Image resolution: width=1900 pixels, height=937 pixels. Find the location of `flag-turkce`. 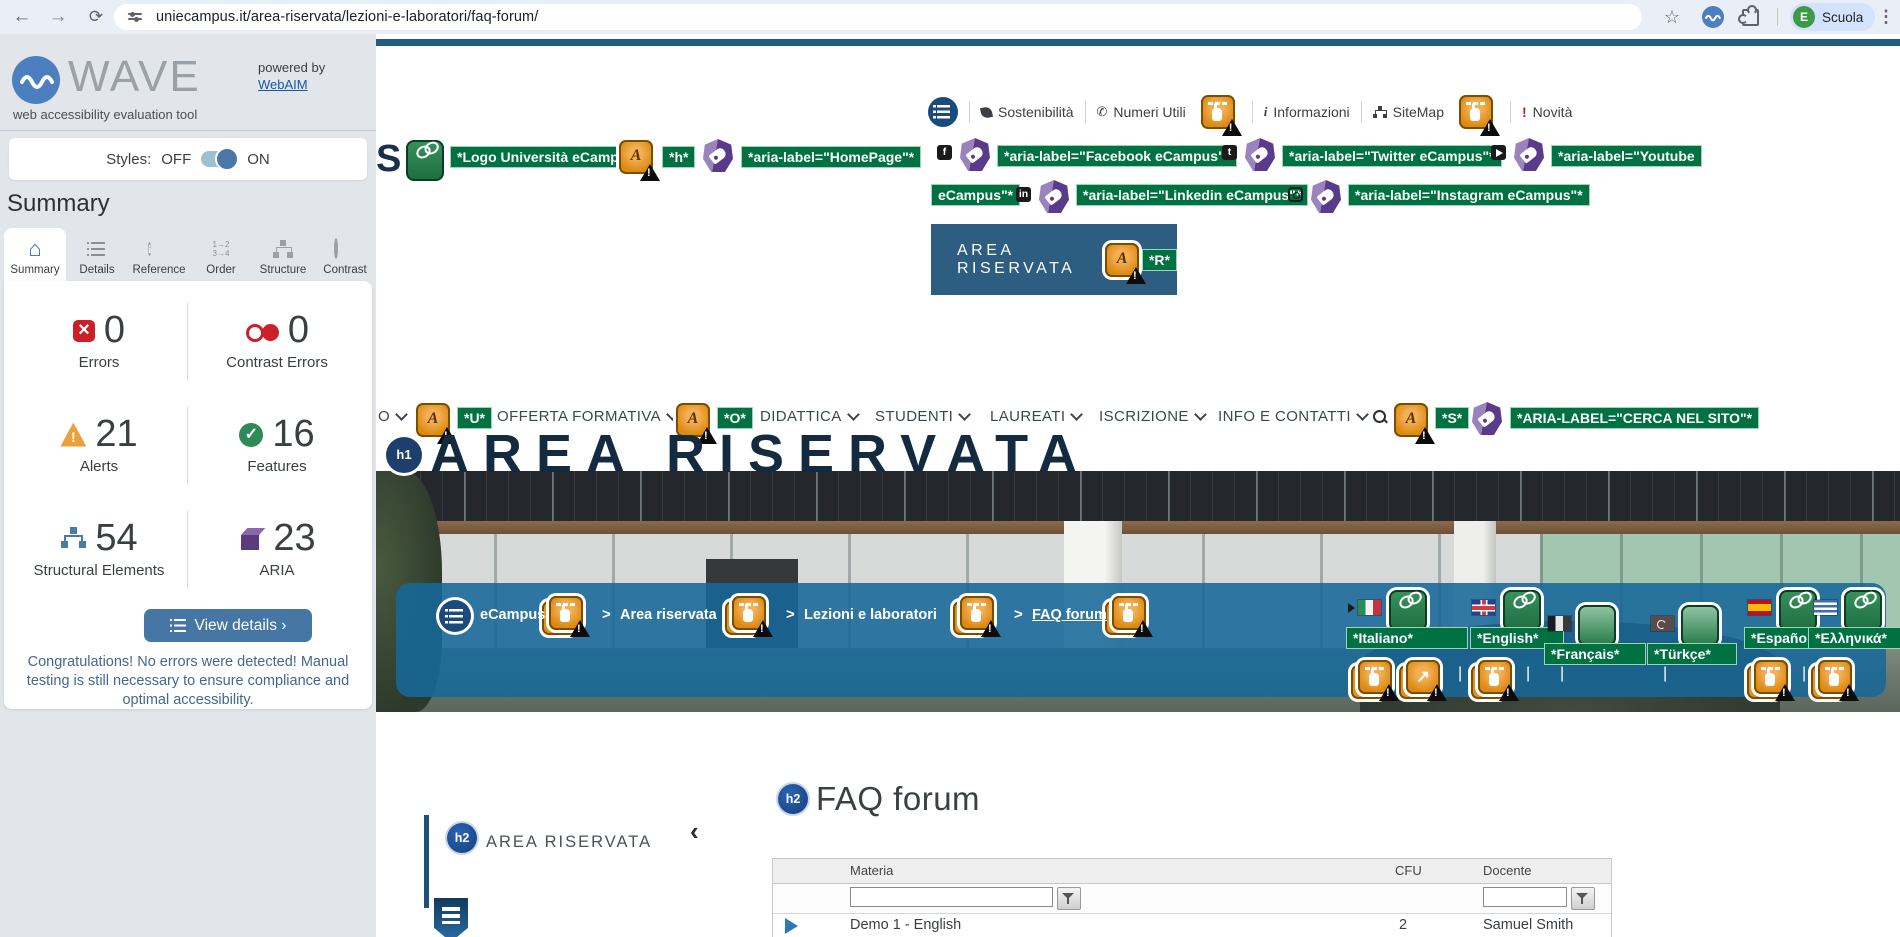

flag-turkce is located at coordinates (1662, 623).